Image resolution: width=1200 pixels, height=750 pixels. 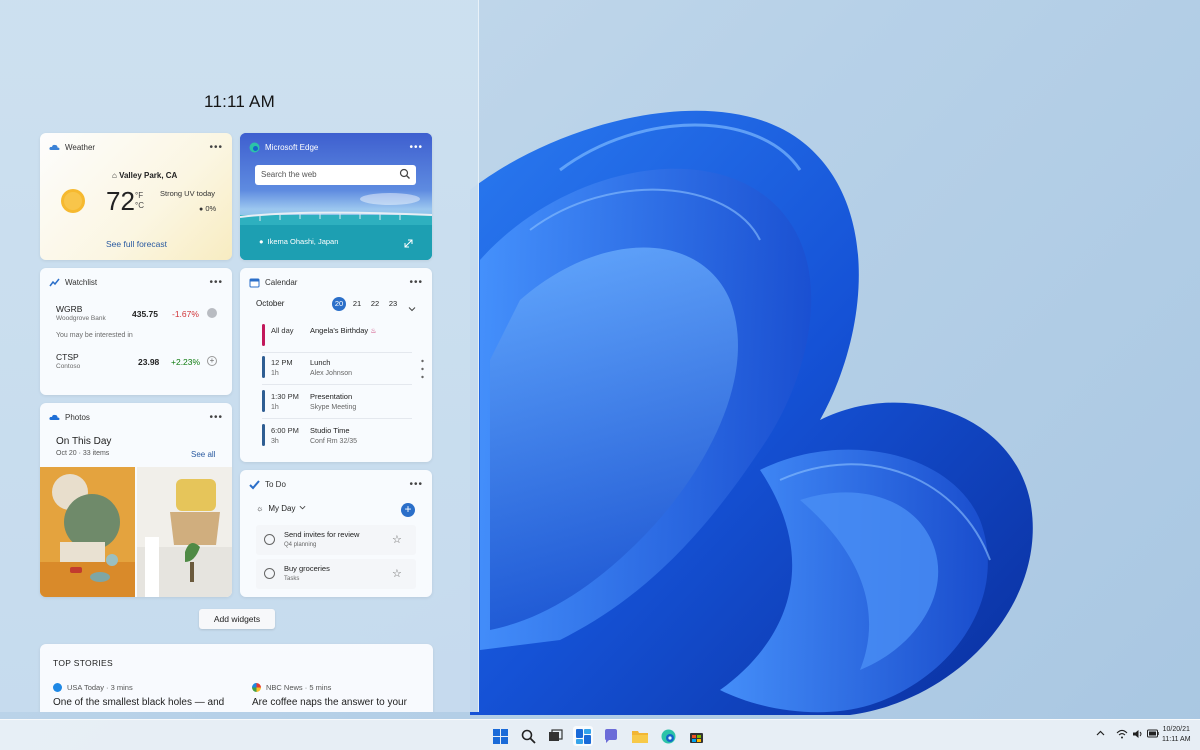 What do you see at coordinates (136, 244) in the screenshot?
I see `see-full-forecast-link: See full forecast` at bounding box center [136, 244].